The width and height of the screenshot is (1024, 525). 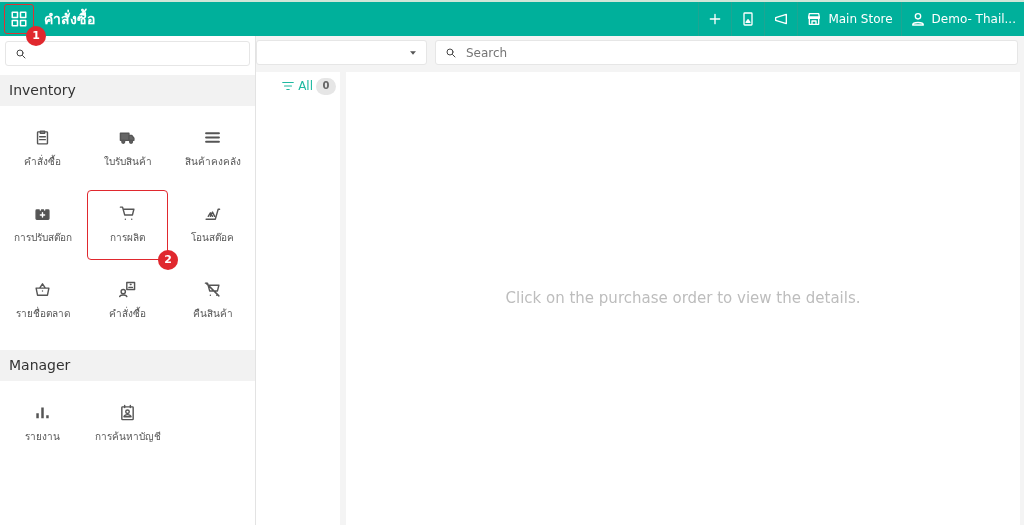 I want to click on menu-item: การปรับสต๊อก, so click(x=42, y=225).